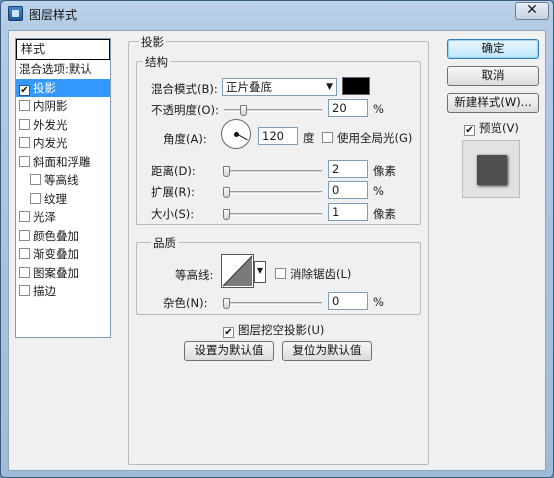 This screenshot has height=478, width=554. What do you see at coordinates (185, 303) in the screenshot?
I see `noise-label: 杂色(N):` at bounding box center [185, 303].